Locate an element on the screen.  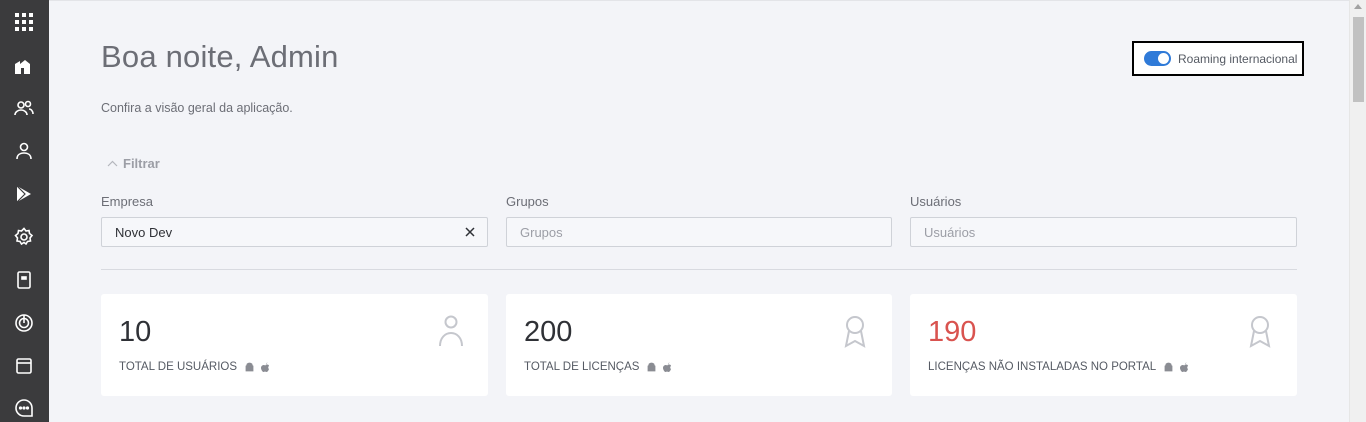
page-title: Boa noite, Admin is located at coordinates (220, 56).